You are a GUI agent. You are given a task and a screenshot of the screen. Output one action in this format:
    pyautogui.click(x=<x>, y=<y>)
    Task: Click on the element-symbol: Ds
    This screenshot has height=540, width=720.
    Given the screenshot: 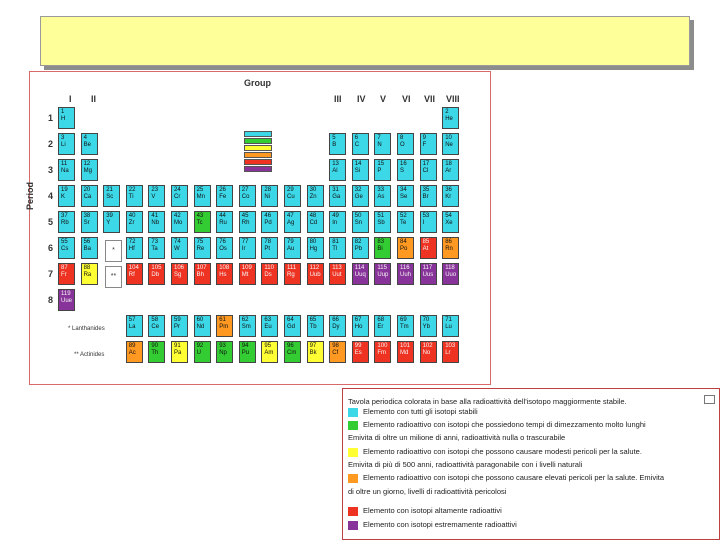 What is the action you would take?
    pyautogui.click(x=268, y=275)
    